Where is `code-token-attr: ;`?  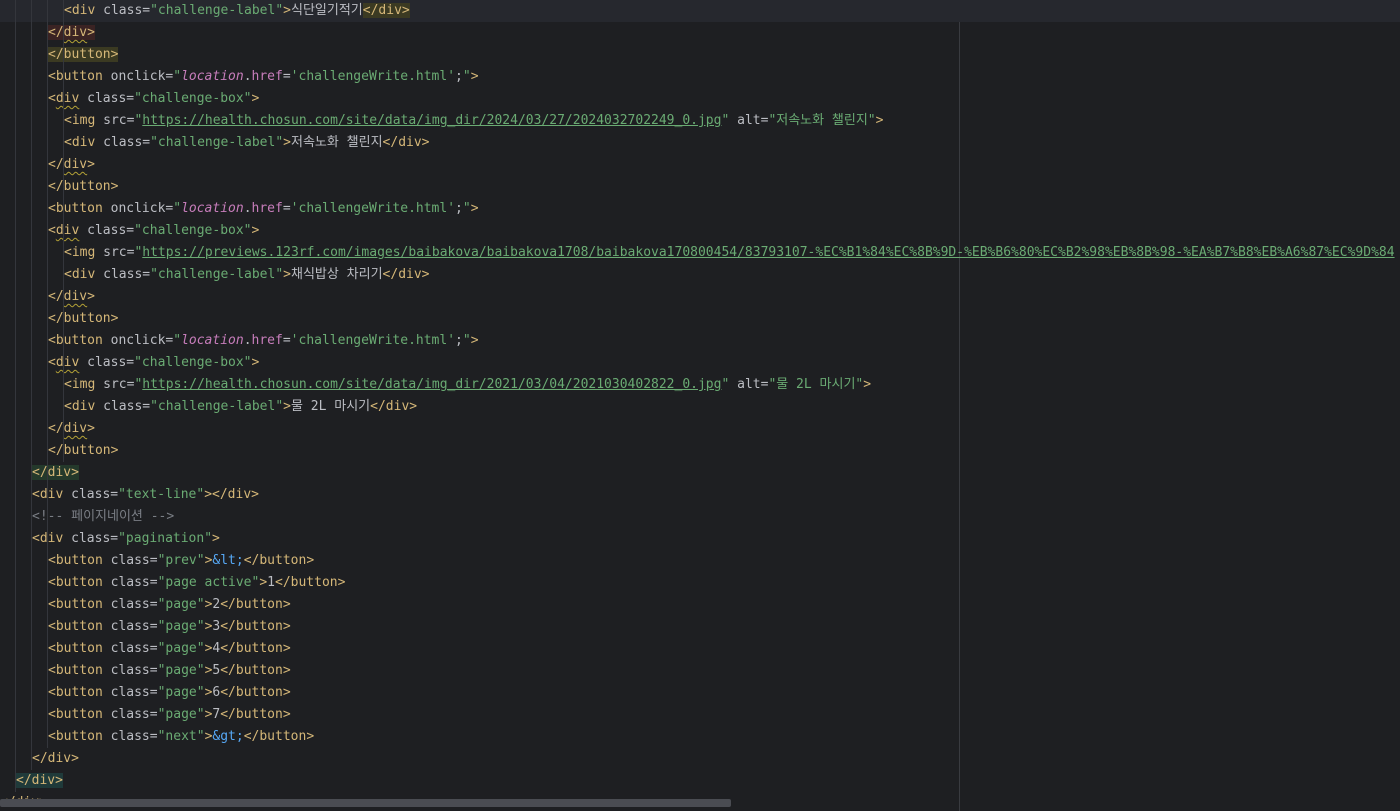 code-token-attr: ; is located at coordinates (459, 76).